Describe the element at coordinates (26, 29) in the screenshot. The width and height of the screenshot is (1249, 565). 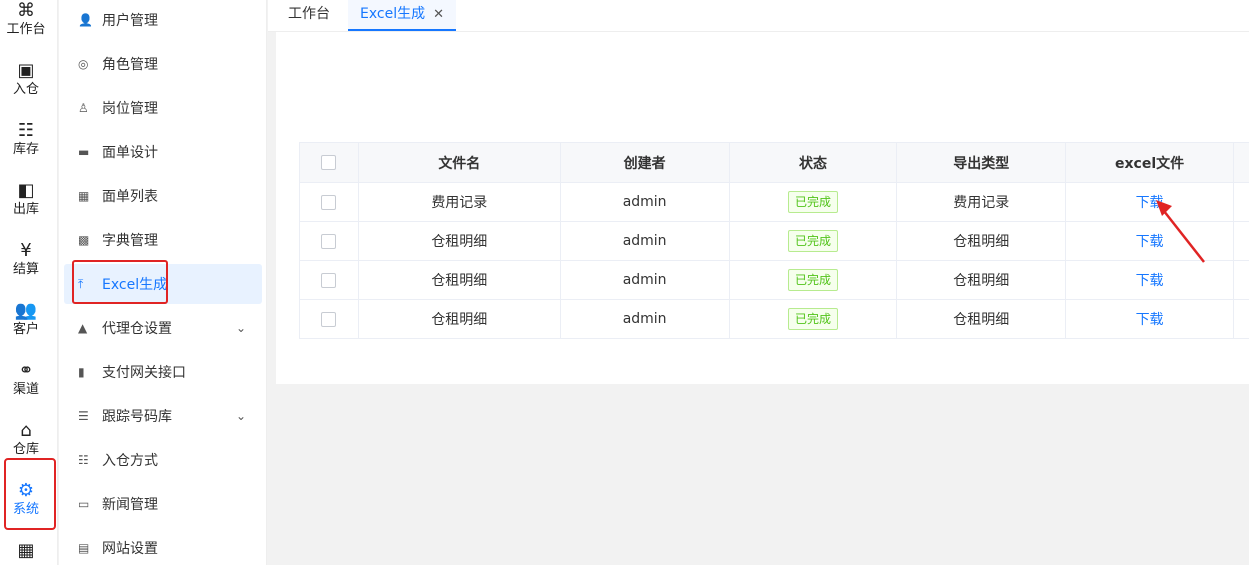
I see `rail-label: 工作台` at that location.